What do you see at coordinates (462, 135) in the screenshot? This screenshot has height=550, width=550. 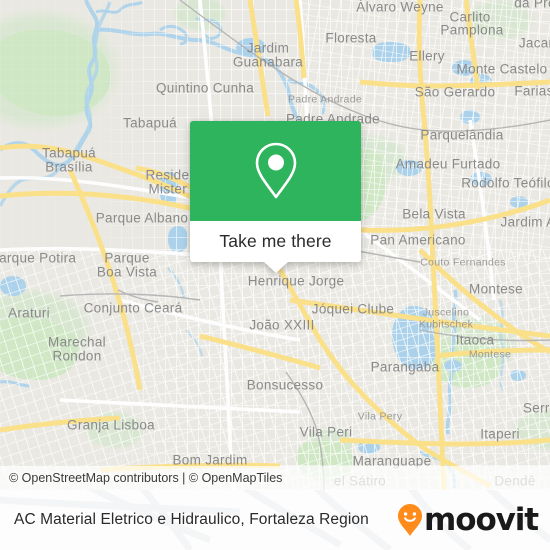 I see `map-label: Parquelândia` at bounding box center [462, 135].